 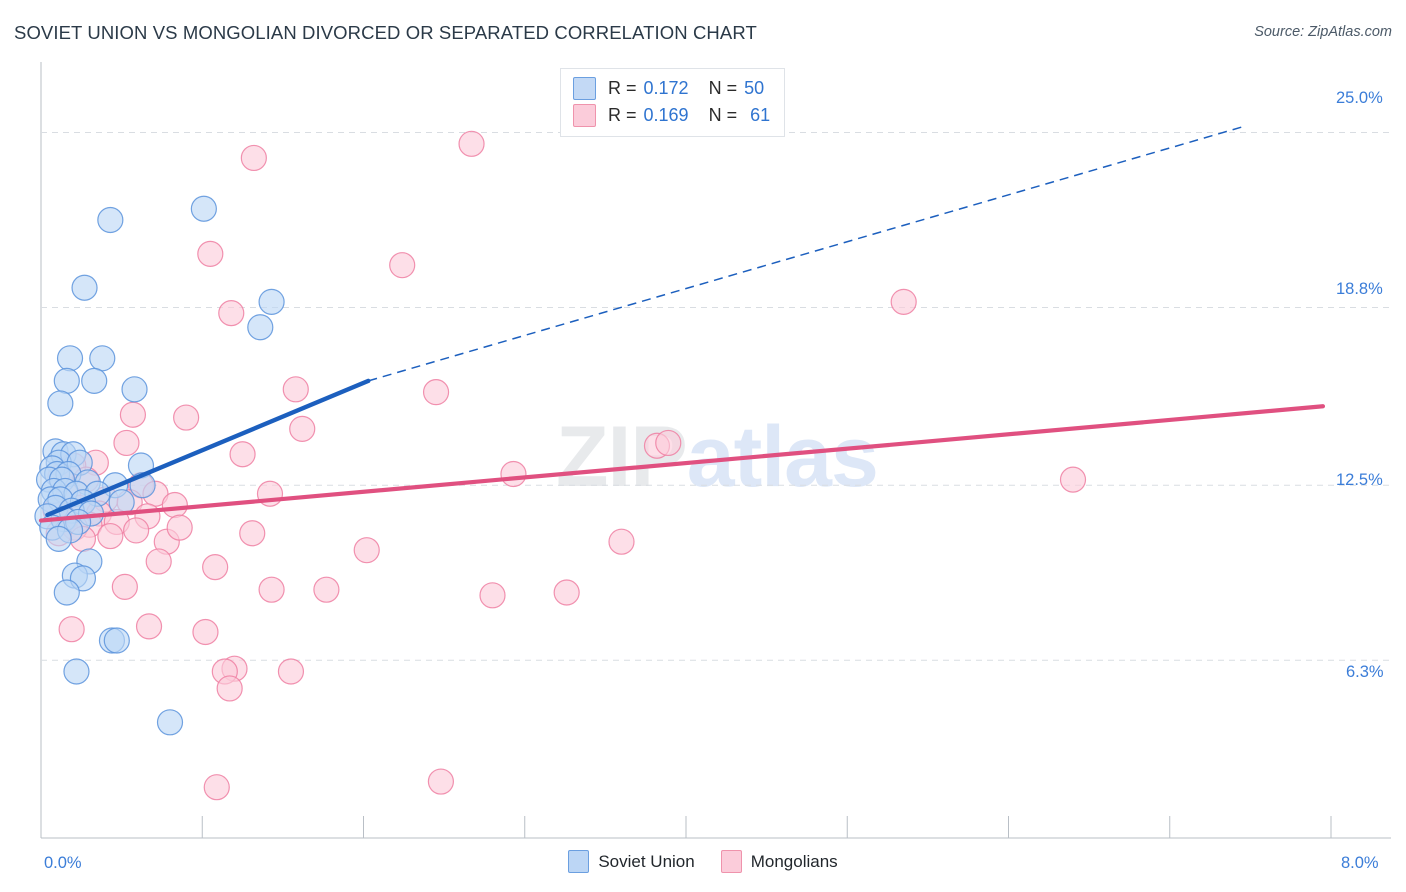 What do you see at coordinates (666, 115) in the screenshot?
I see `r-value-mongolians: 0.169` at bounding box center [666, 115].